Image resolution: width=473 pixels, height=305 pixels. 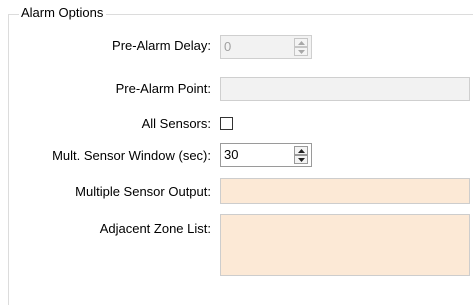 I want to click on adjacent-zone-list-field, so click(x=345, y=245).